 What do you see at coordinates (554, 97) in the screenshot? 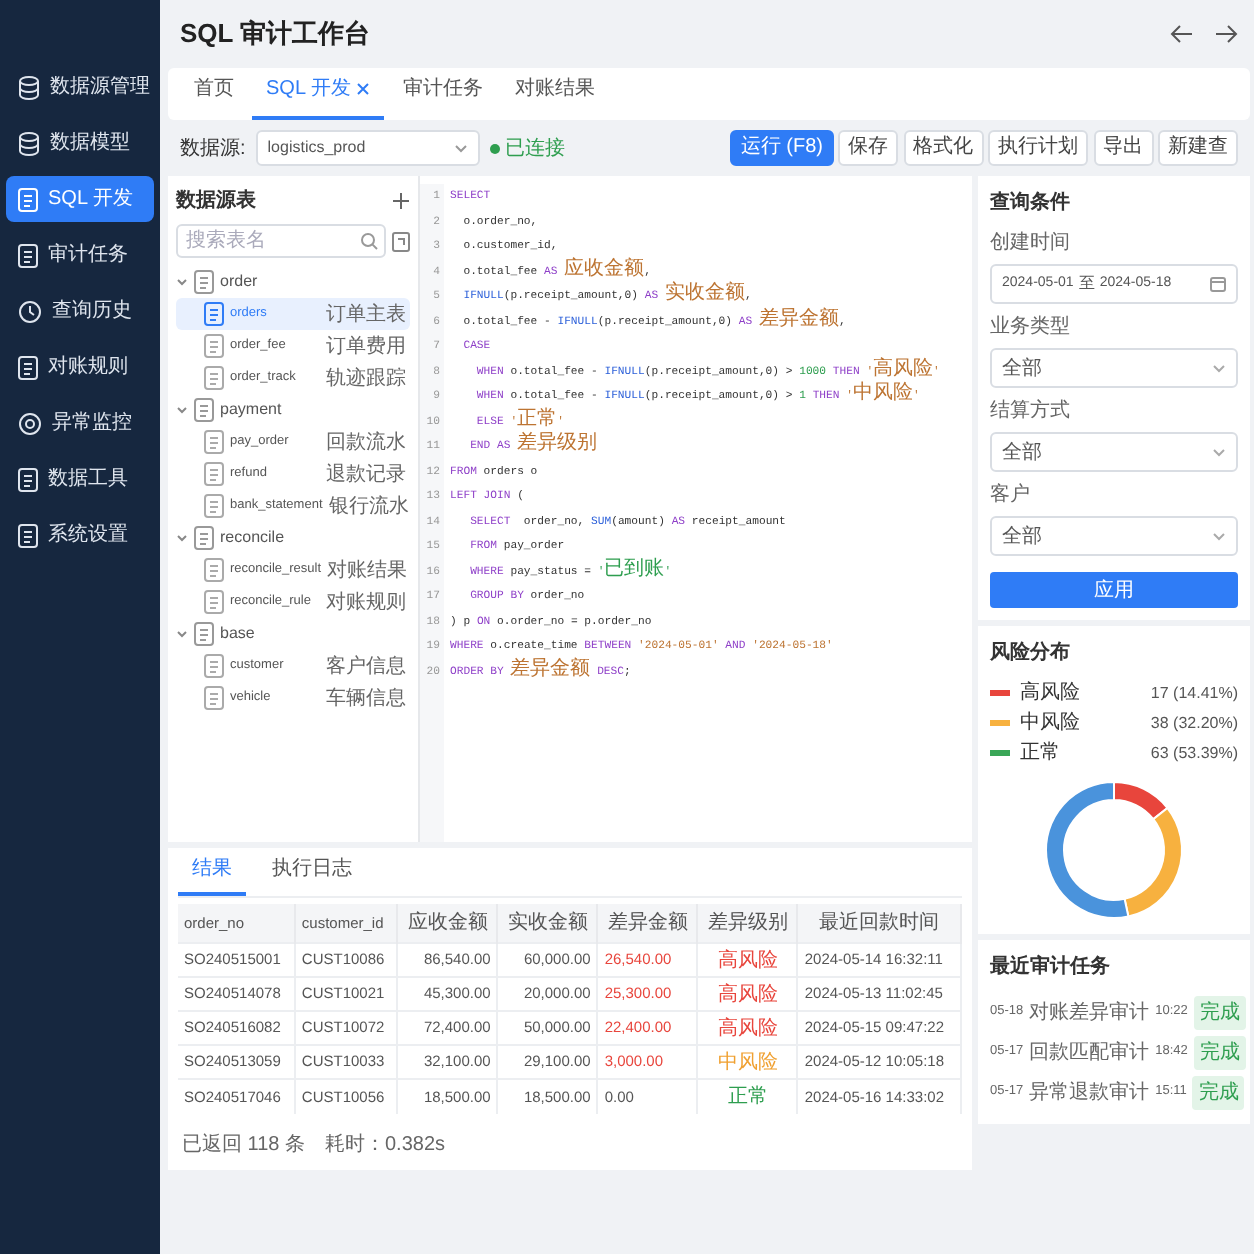
I see `tab: 对账结果` at bounding box center [554, 97].